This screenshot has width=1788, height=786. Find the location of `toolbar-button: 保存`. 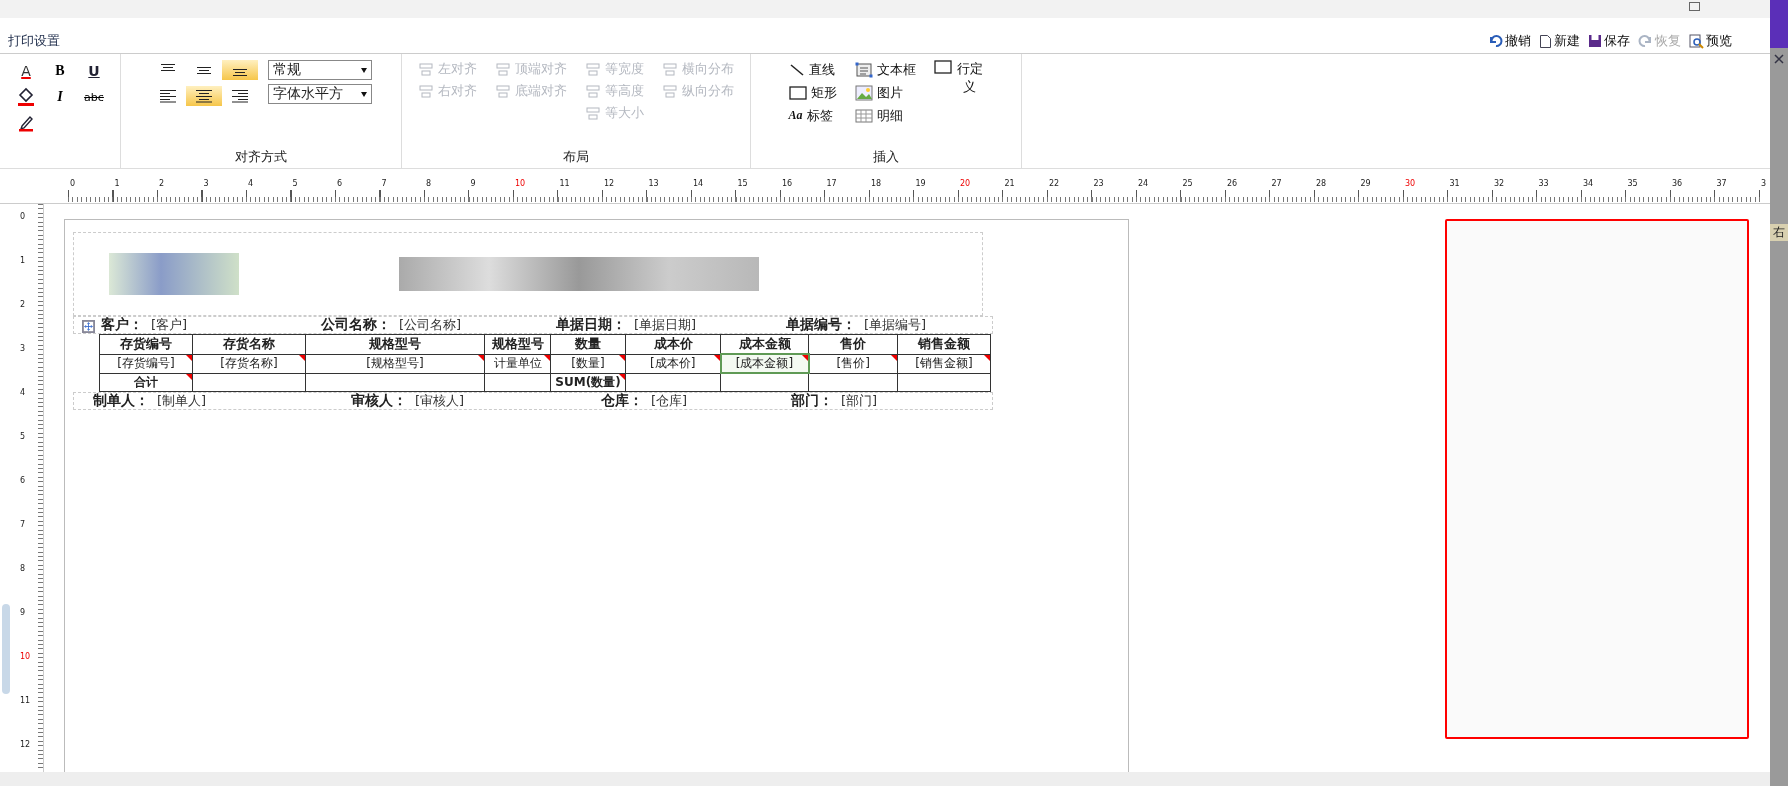

toolbar-button: 保存 is located at coordinates (1609, 41).